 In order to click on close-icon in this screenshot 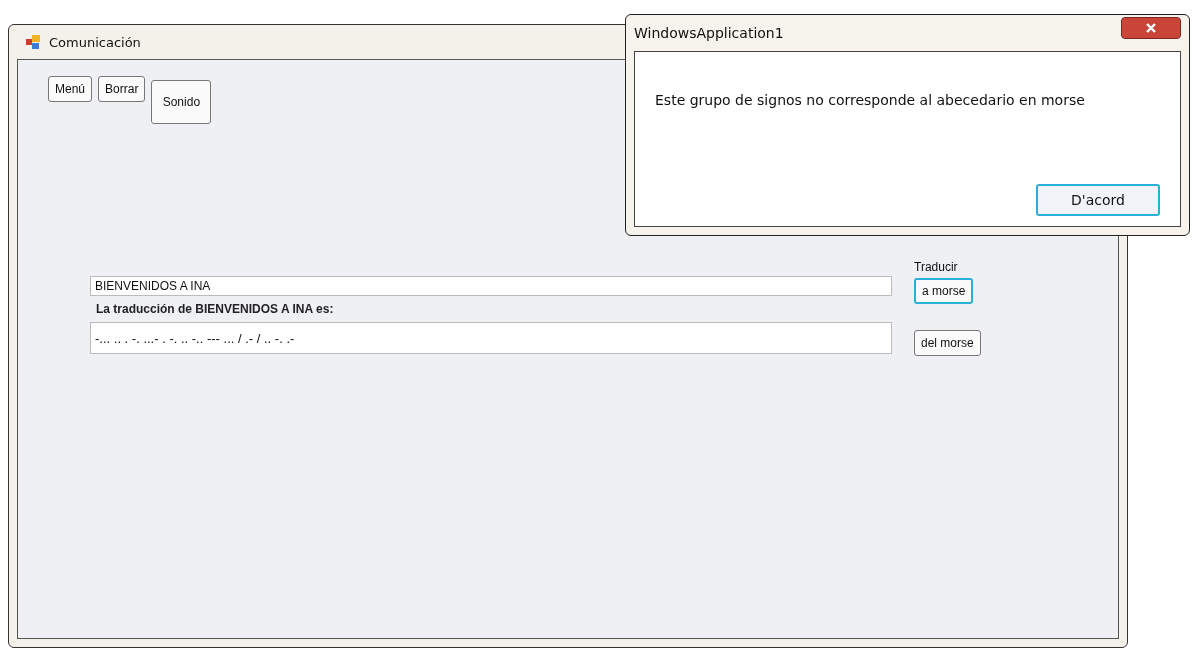, I will do `click(1151, 28)`.